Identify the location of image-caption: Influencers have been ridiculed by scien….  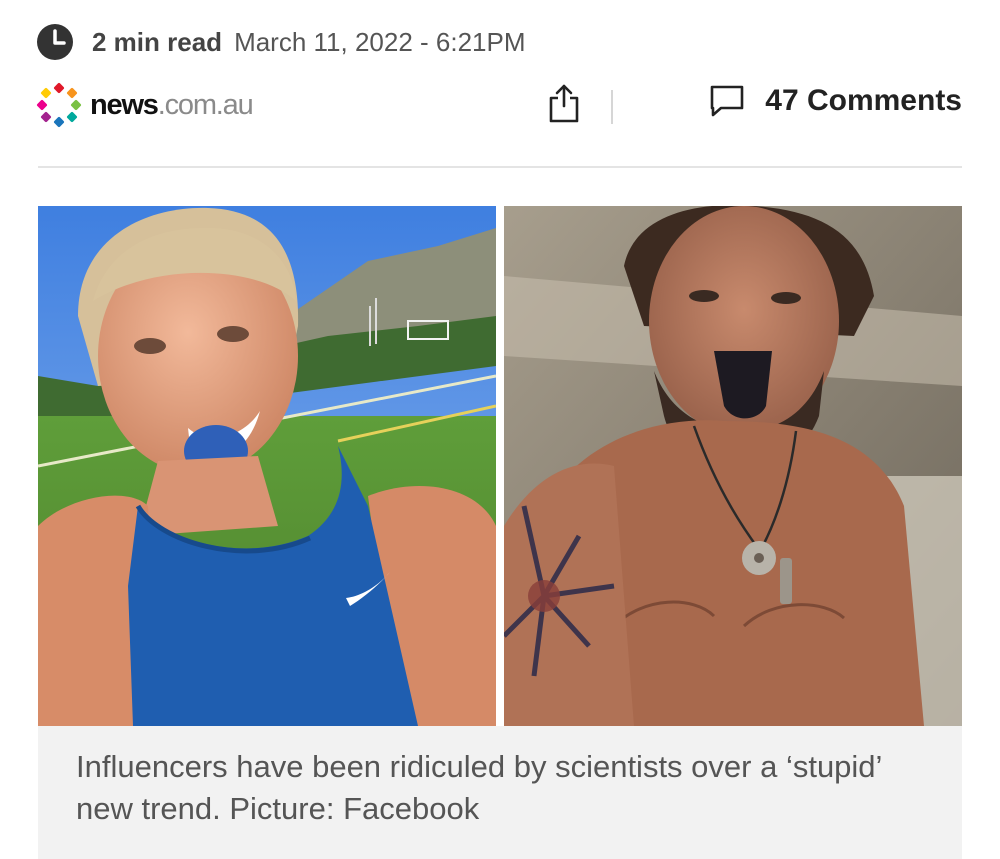
(479, 787).